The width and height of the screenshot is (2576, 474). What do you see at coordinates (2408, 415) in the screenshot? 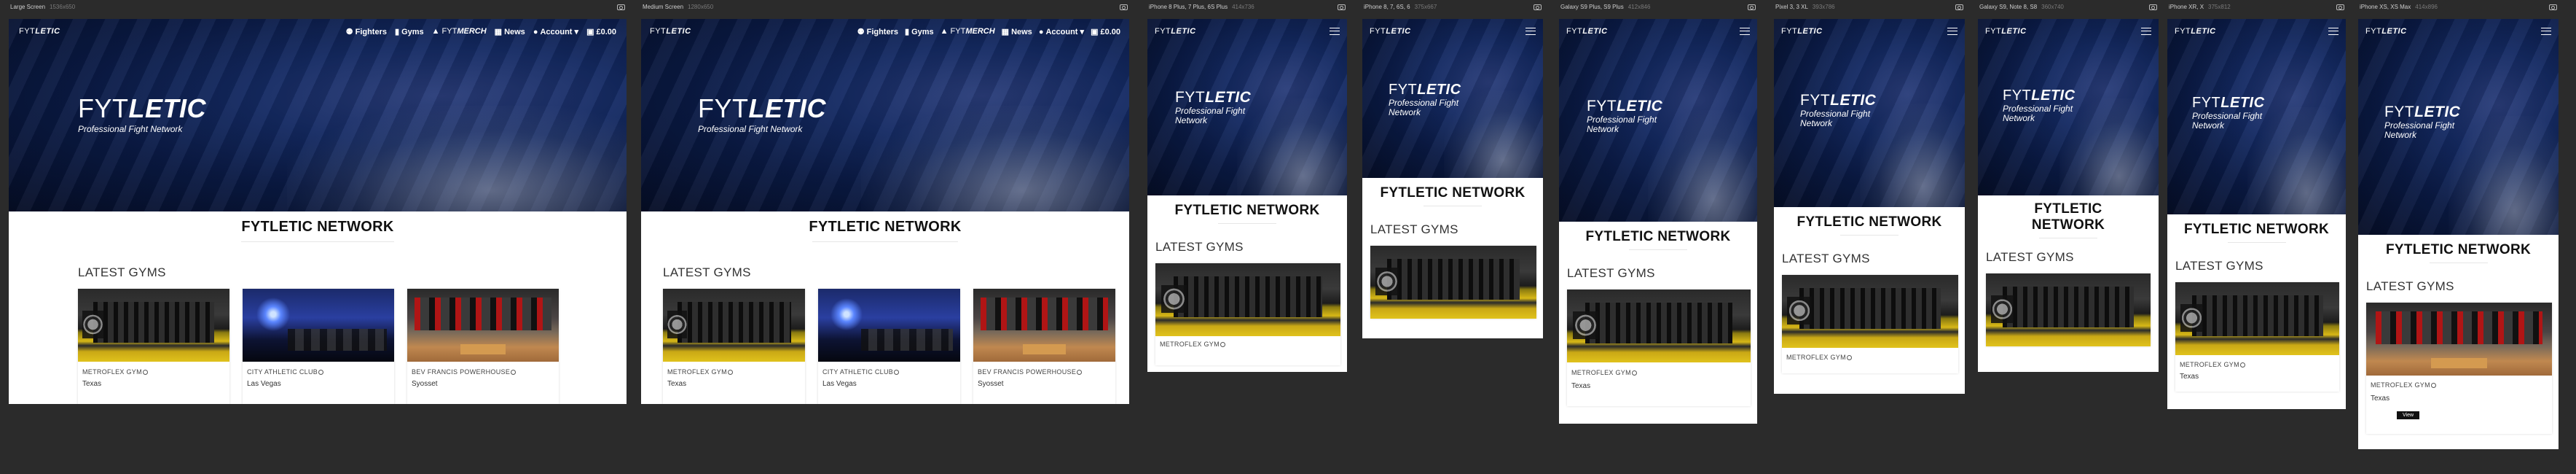
I see `view-button: View` at bounding box center [2408, 415].